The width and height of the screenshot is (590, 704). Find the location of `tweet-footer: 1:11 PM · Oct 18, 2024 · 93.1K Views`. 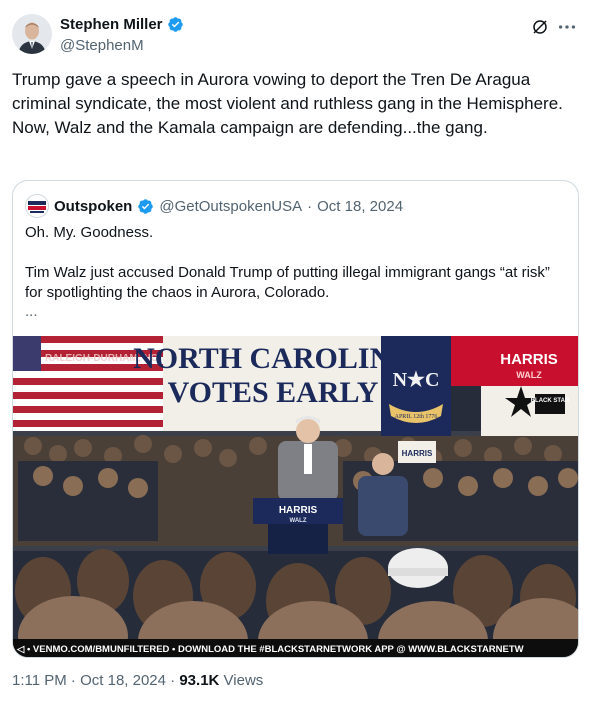

tweet-footer: 1:11 PM · Oct 18, 2024 · 93.1K Views is located at coordinates (137, 680).